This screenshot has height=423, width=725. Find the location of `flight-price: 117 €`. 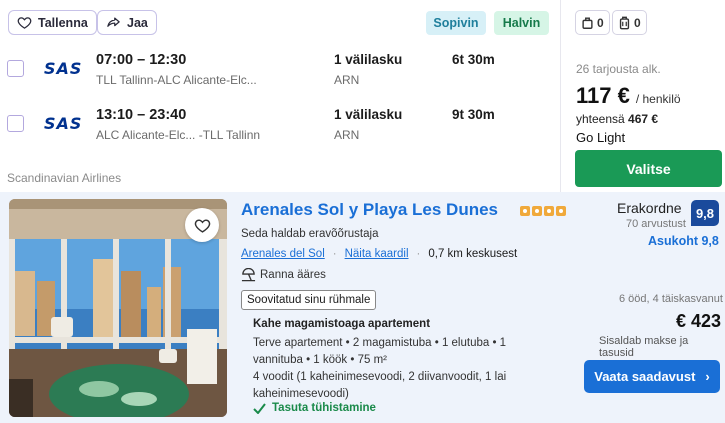

flight-price: 117 € is located at coordinates (603, 95).